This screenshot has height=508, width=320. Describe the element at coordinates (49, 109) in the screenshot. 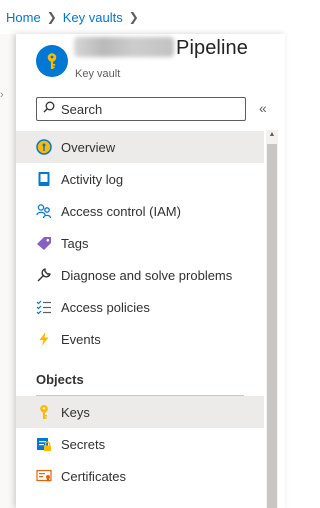

I see `search-icon` at that location.